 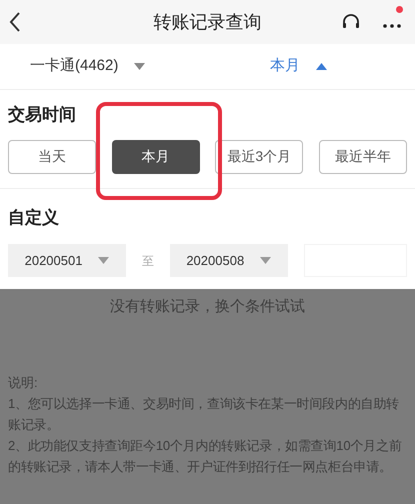 What do you see at coordinates (67, 260) in the screenshot?
I see `start-date-picker: 20200501` at bounding box center [67, 260].